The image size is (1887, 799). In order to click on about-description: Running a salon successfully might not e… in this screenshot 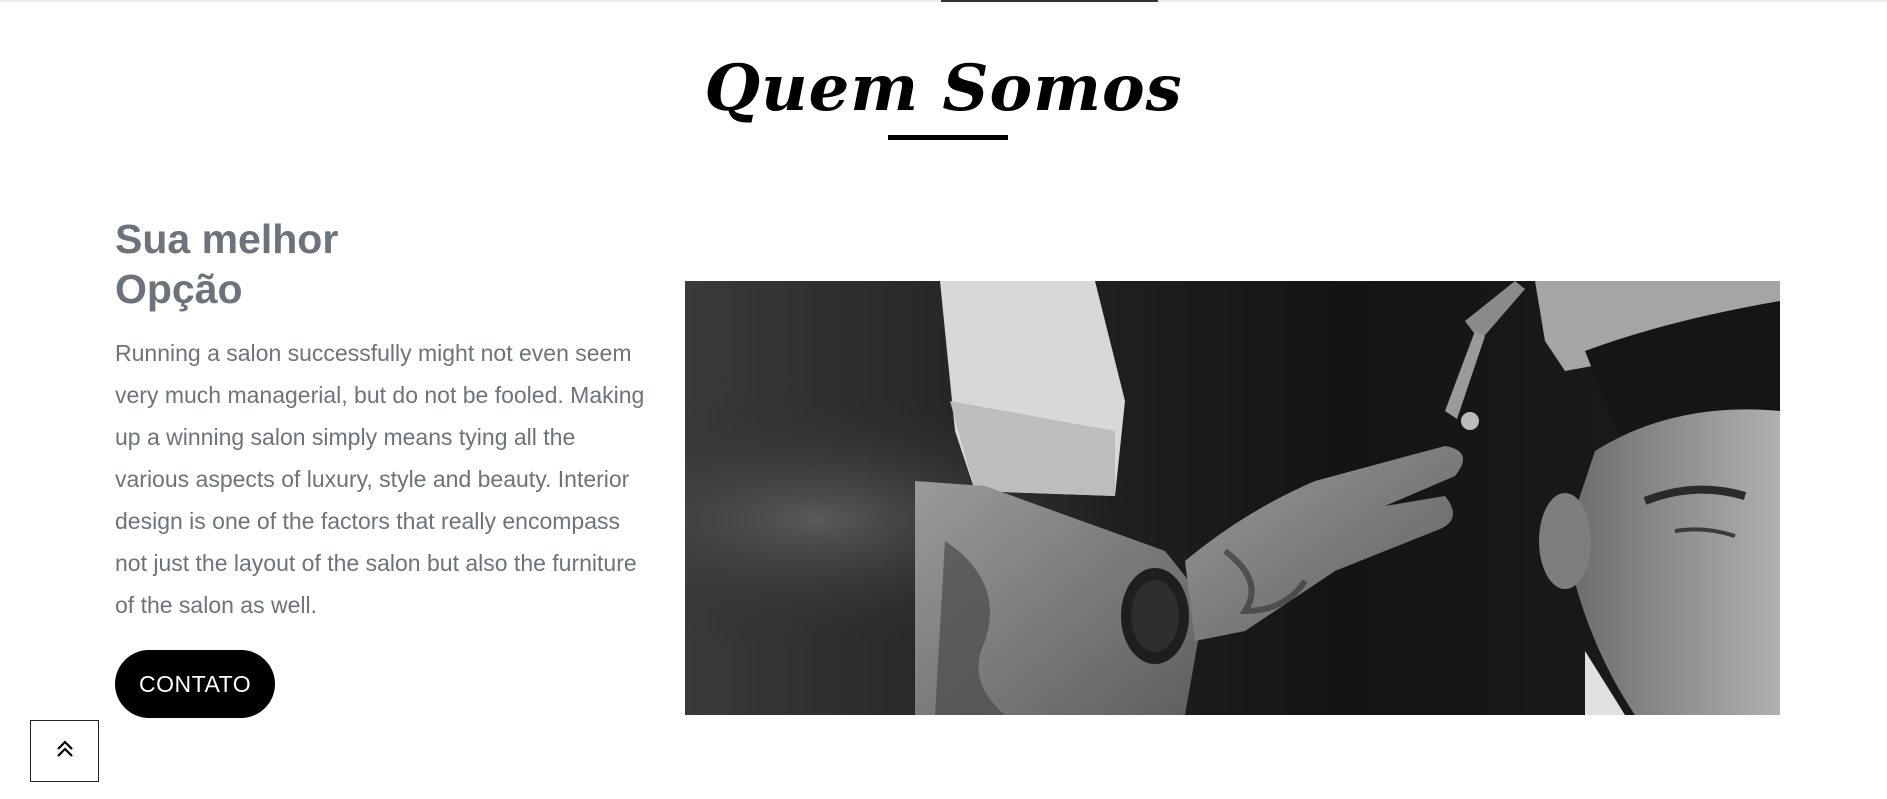, I will do `click(380, 479)`.